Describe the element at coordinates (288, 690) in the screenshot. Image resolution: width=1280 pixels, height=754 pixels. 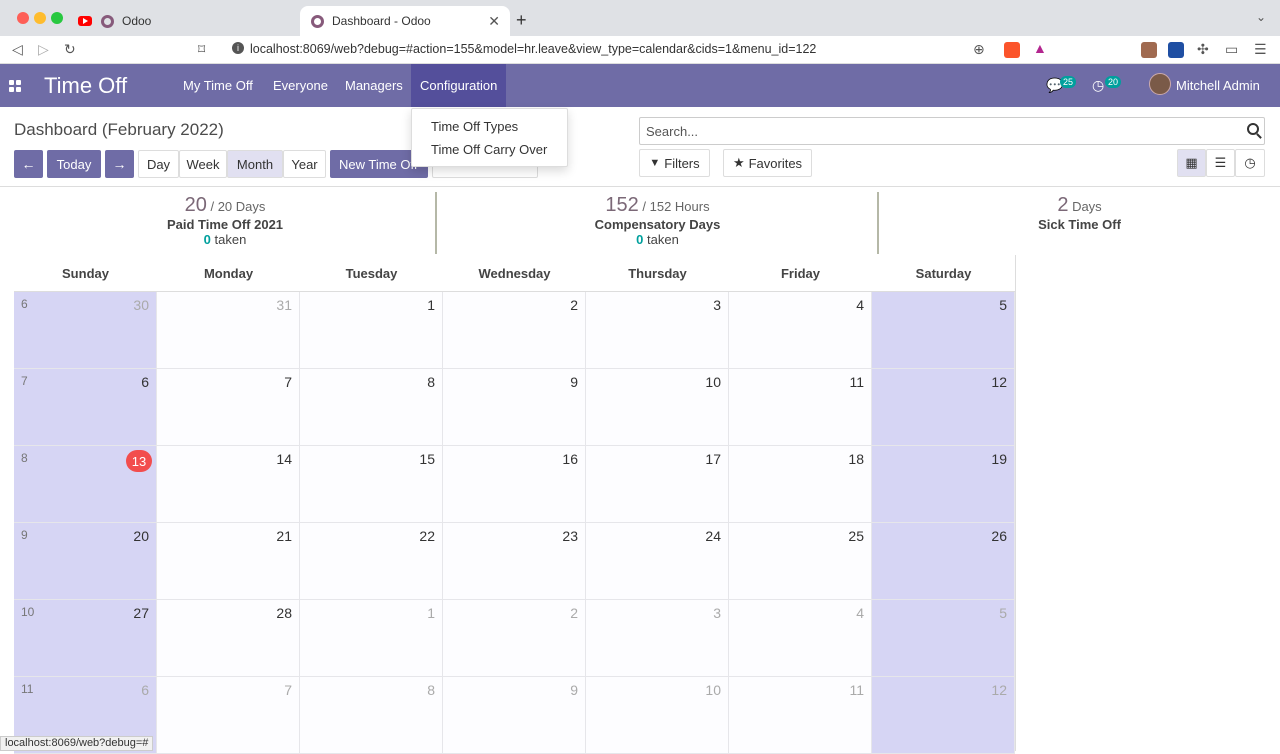
I see `day-number: 7` at that location.